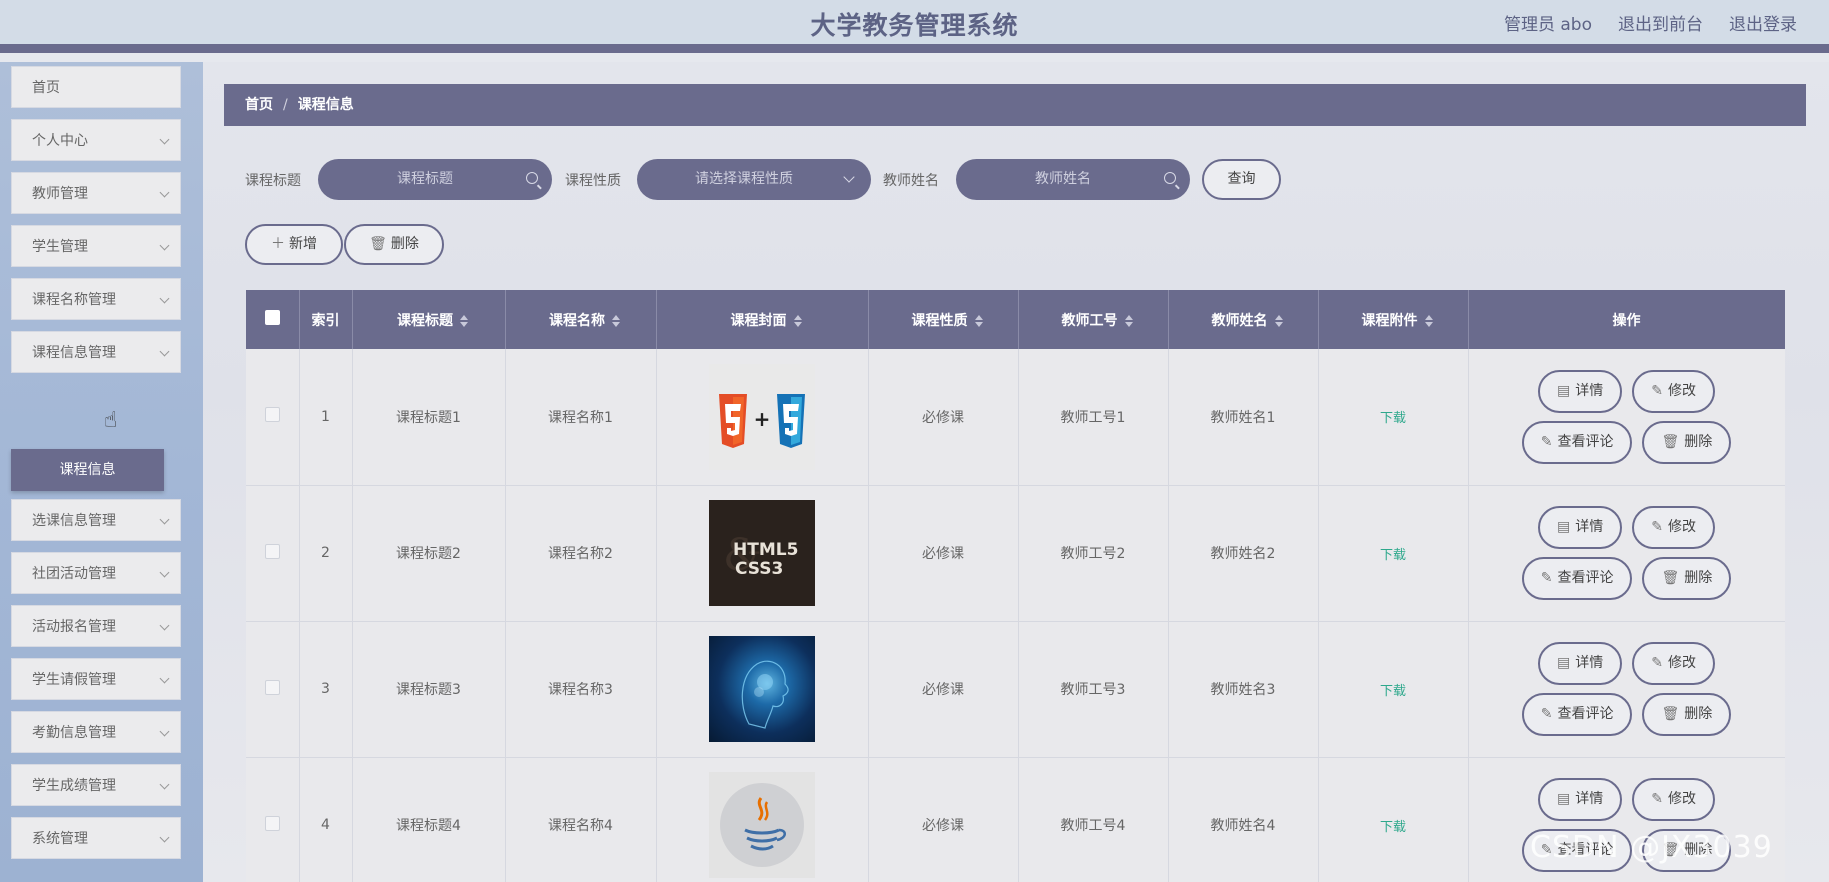 Image resolution: width=1829 pixels, height=882 pixels. Describe the element at coordinates (259, 105) in the screenshot. I see `breadcrumb-home: 首页` at that location.